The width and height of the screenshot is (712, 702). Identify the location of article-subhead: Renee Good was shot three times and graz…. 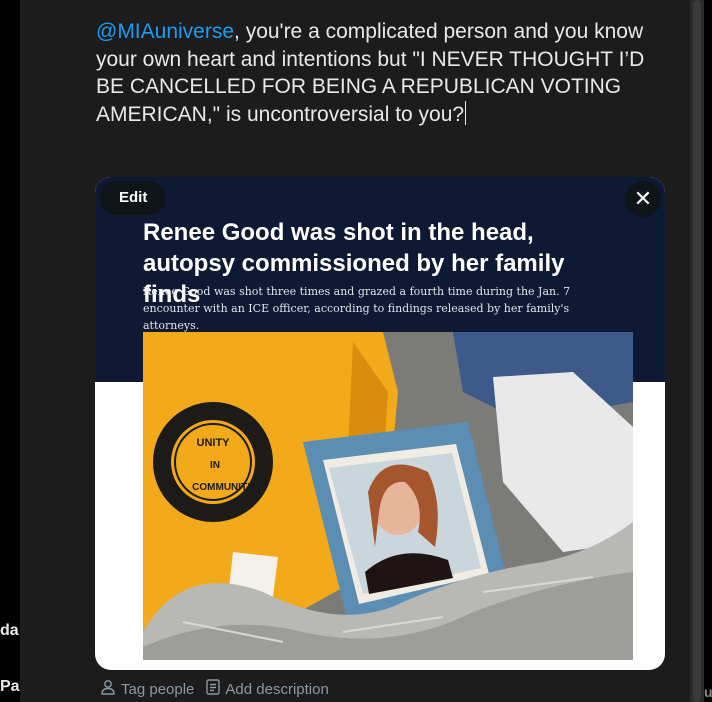
(357, 308).